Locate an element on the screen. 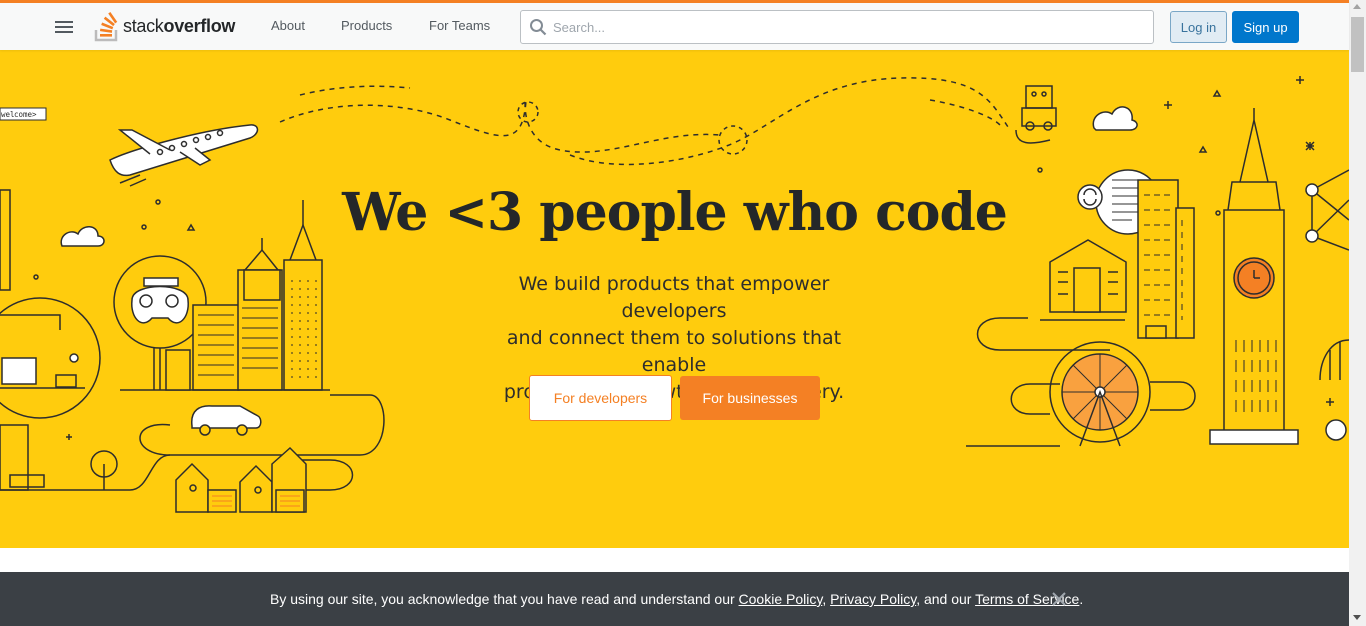 This screenshot has width=1366, height=626. site-logo: stackoverflow is located at coordinates (164, 26).